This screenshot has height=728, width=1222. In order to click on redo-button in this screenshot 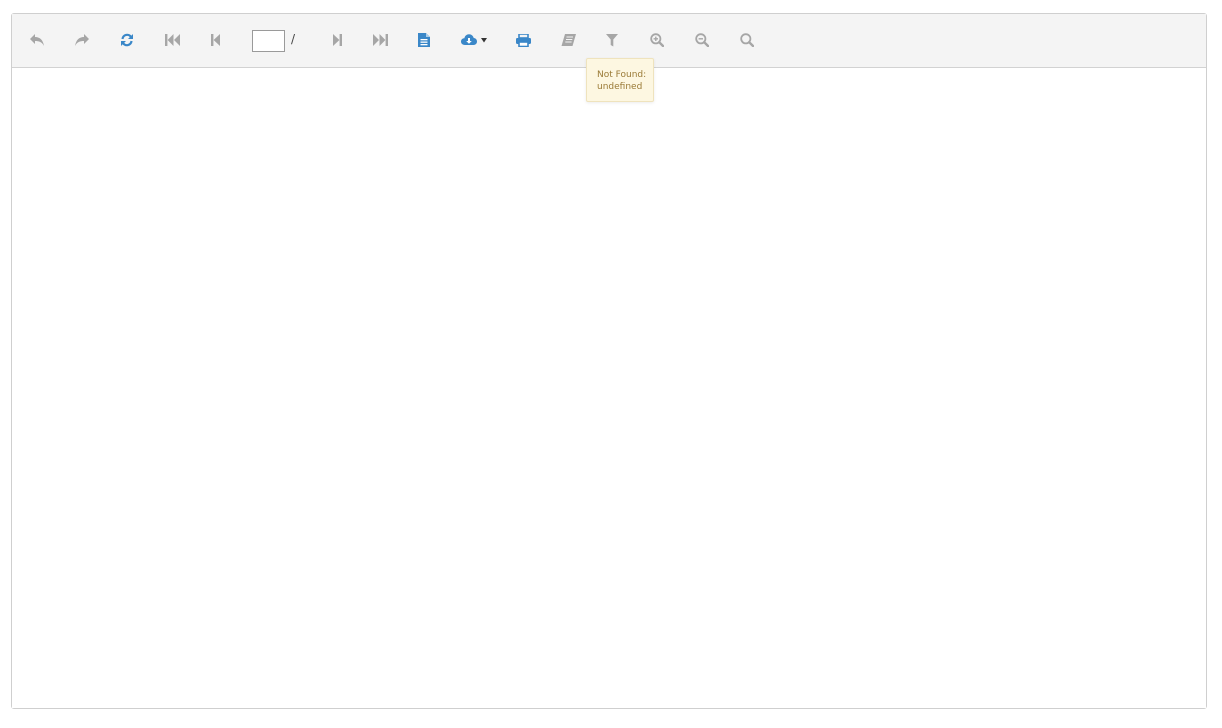, I will do `click(82, 40)`.